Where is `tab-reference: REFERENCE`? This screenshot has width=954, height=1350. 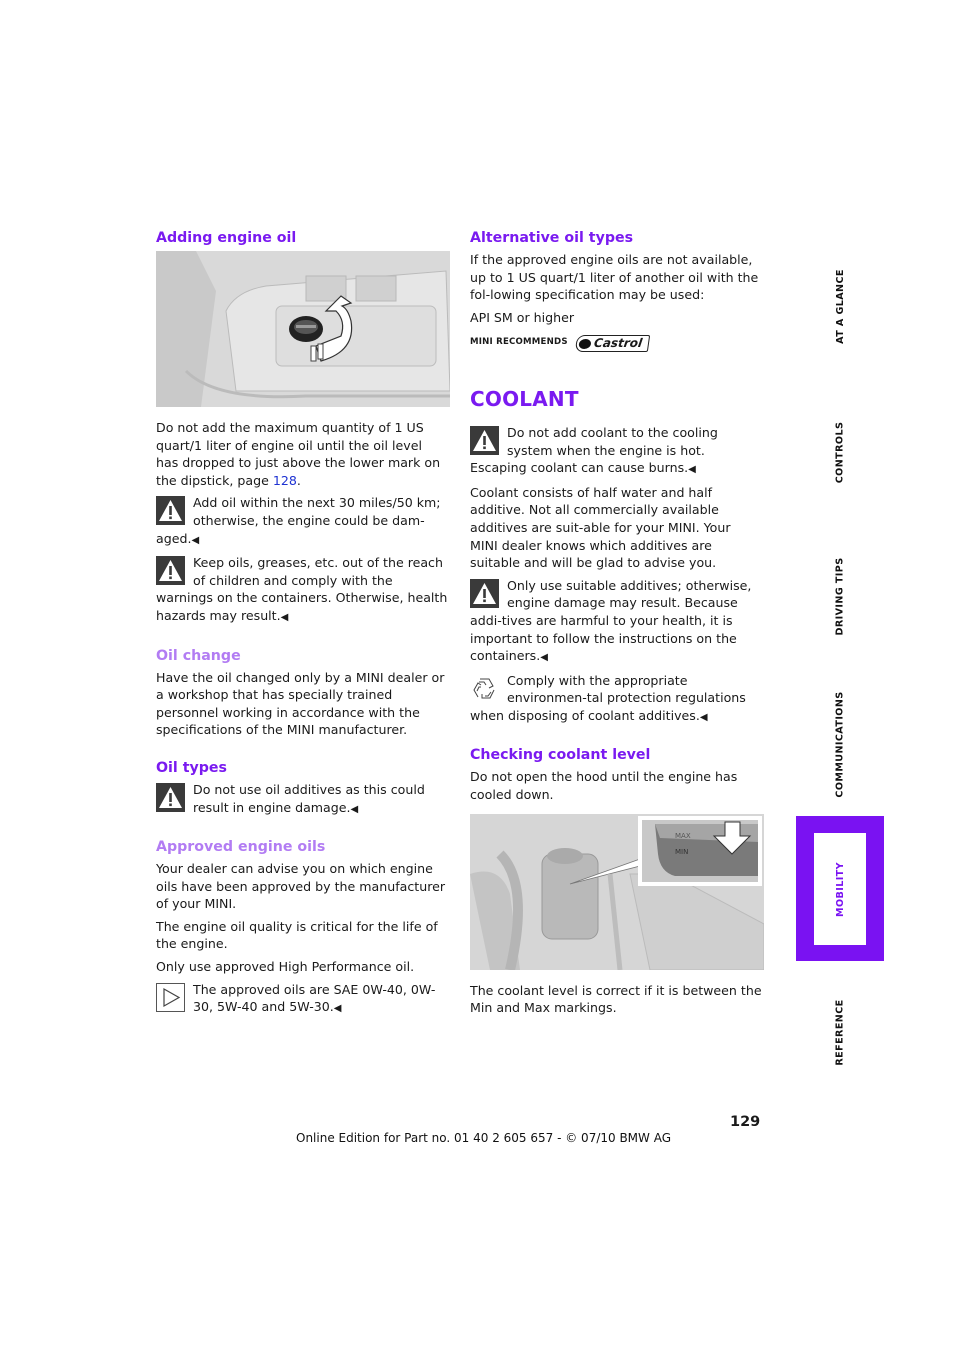 tab-reference: REFERENCE is located at coordinates (840, 1032).